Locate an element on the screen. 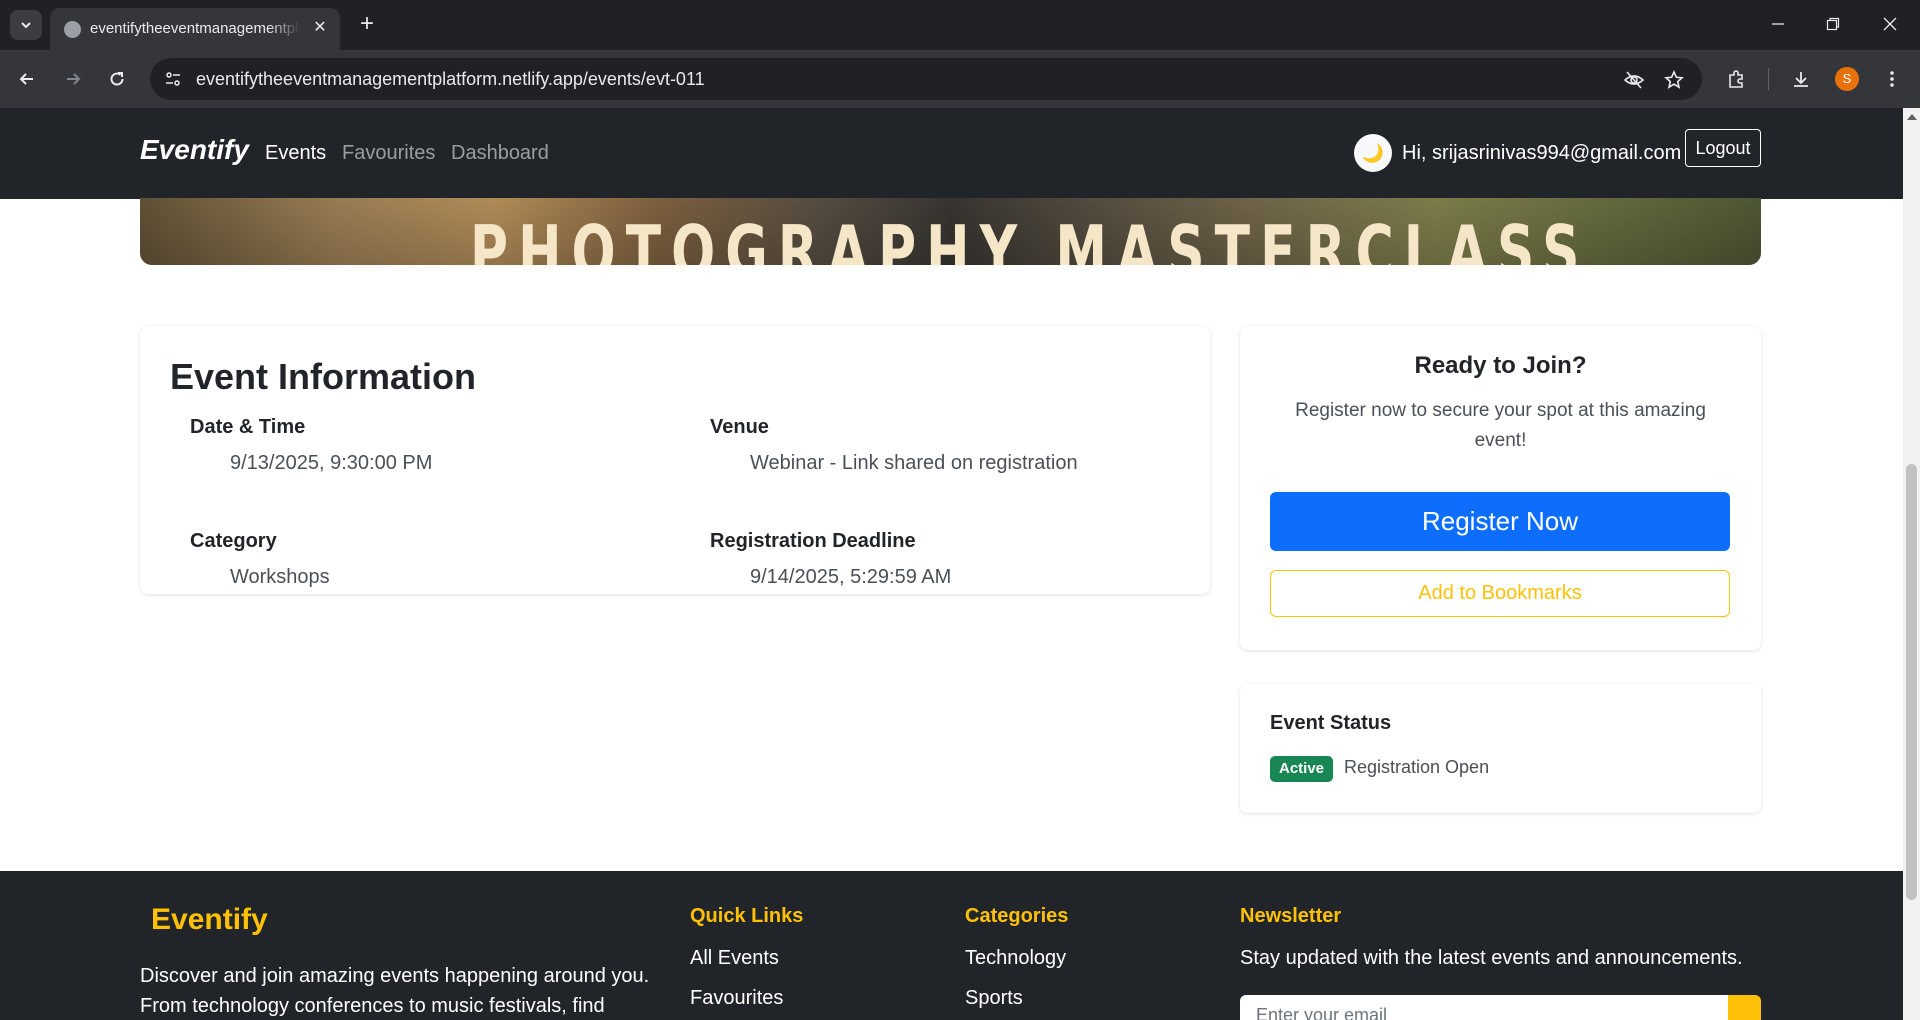  quick-links-heading: Quick Links is located at coordinates (747, 916).